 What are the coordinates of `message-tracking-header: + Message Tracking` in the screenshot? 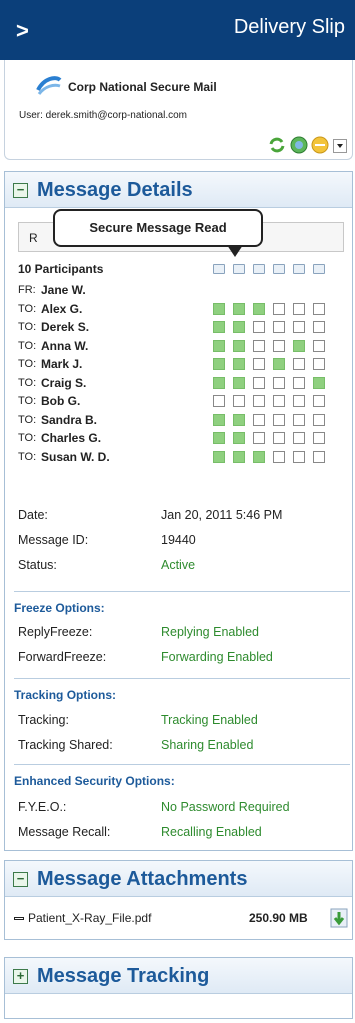 It's located at (178, 976).